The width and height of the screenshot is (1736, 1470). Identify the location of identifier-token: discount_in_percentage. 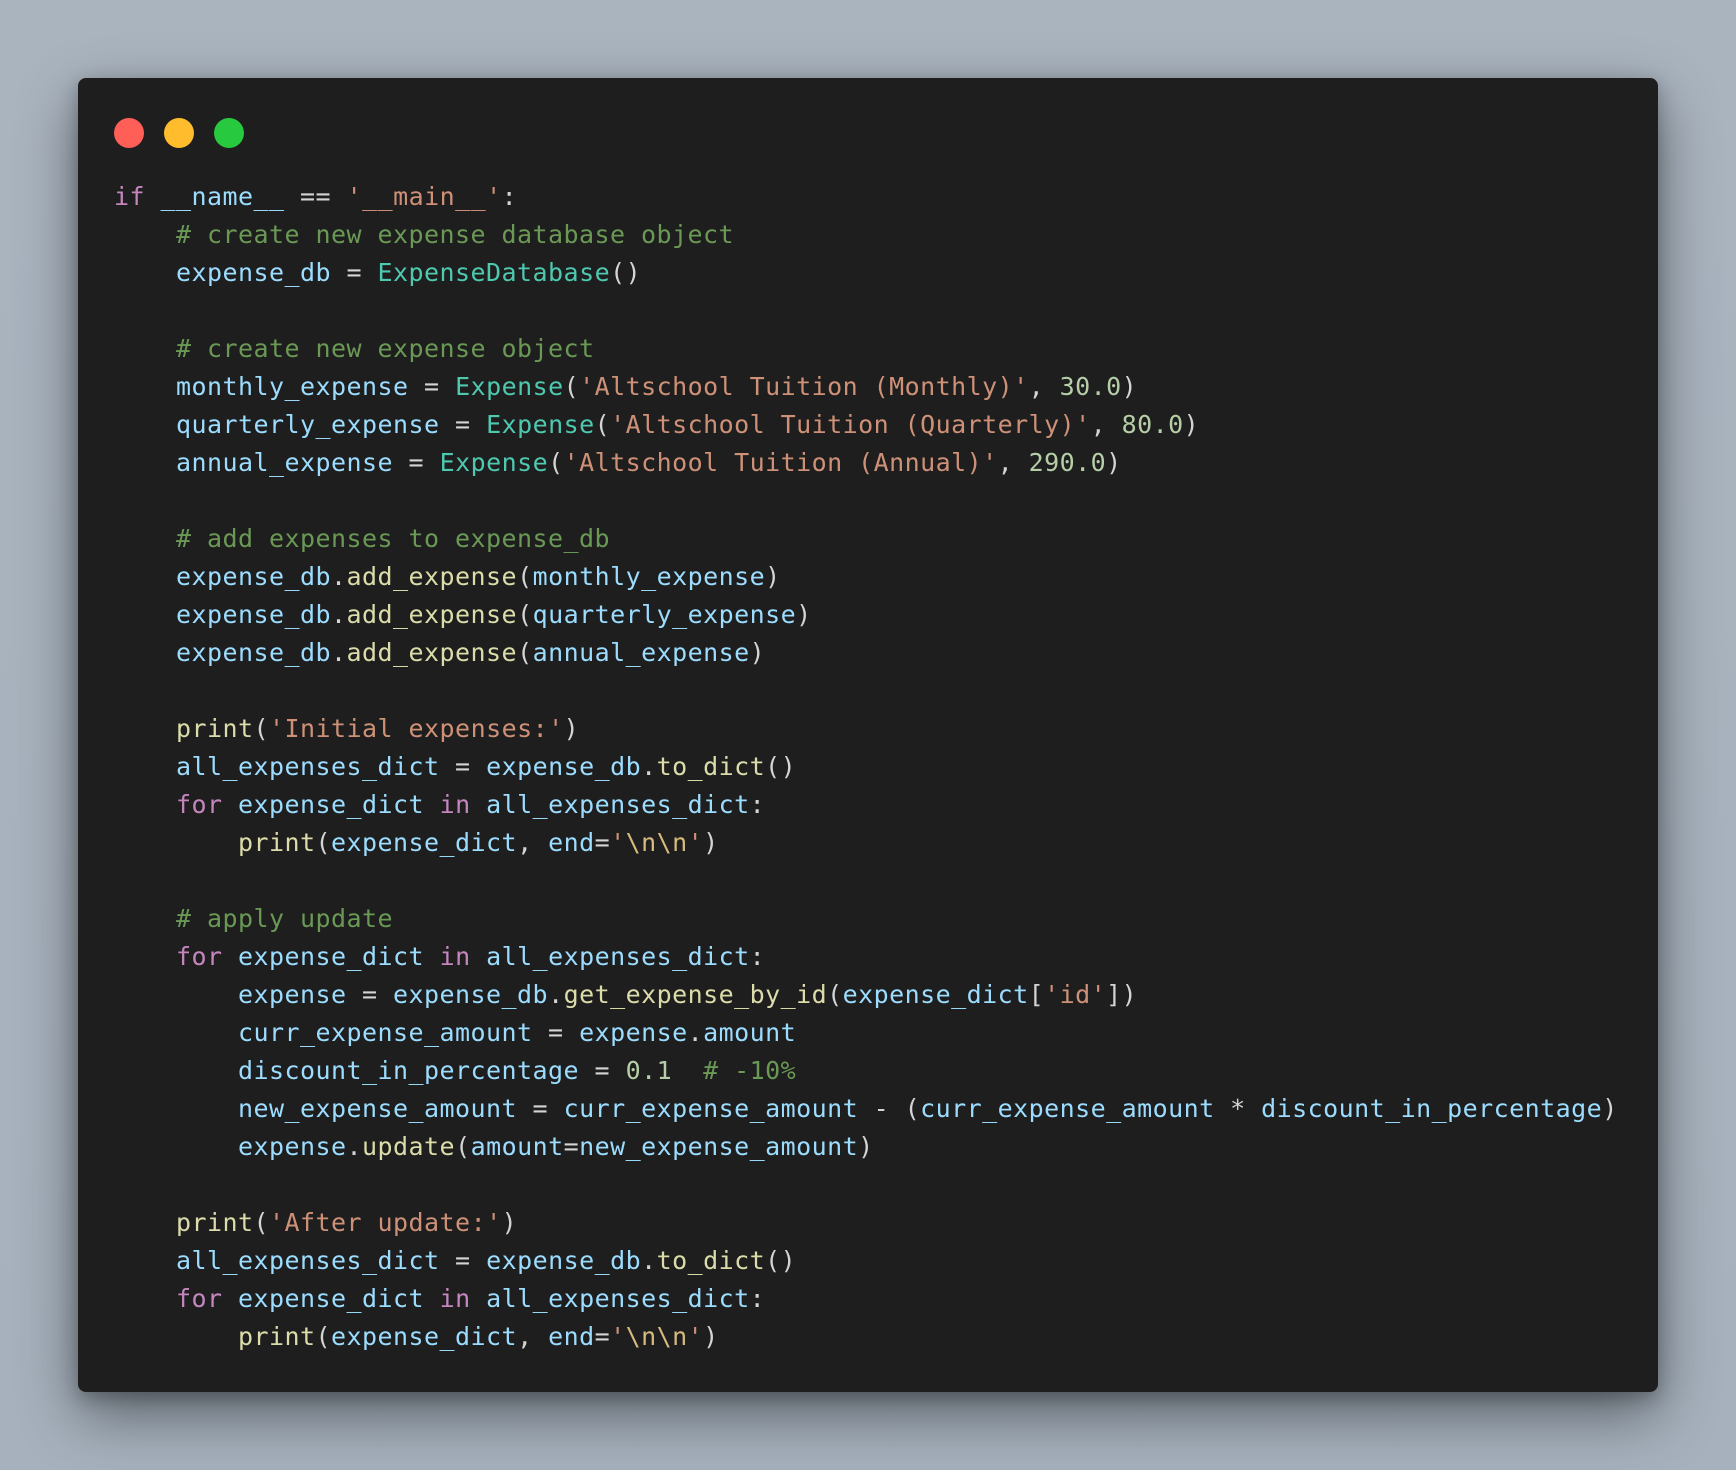
(409, 1070).